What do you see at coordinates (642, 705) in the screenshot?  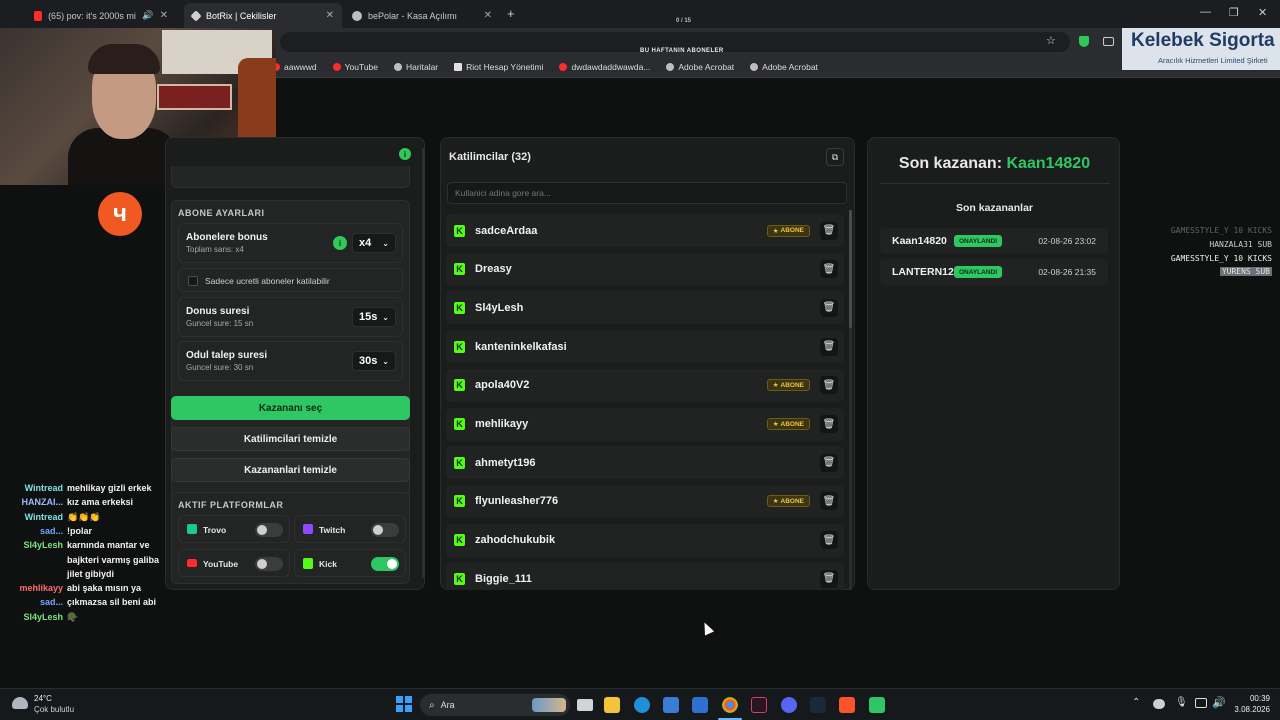 I see `edge-icon` at bounding box center [642, 705].